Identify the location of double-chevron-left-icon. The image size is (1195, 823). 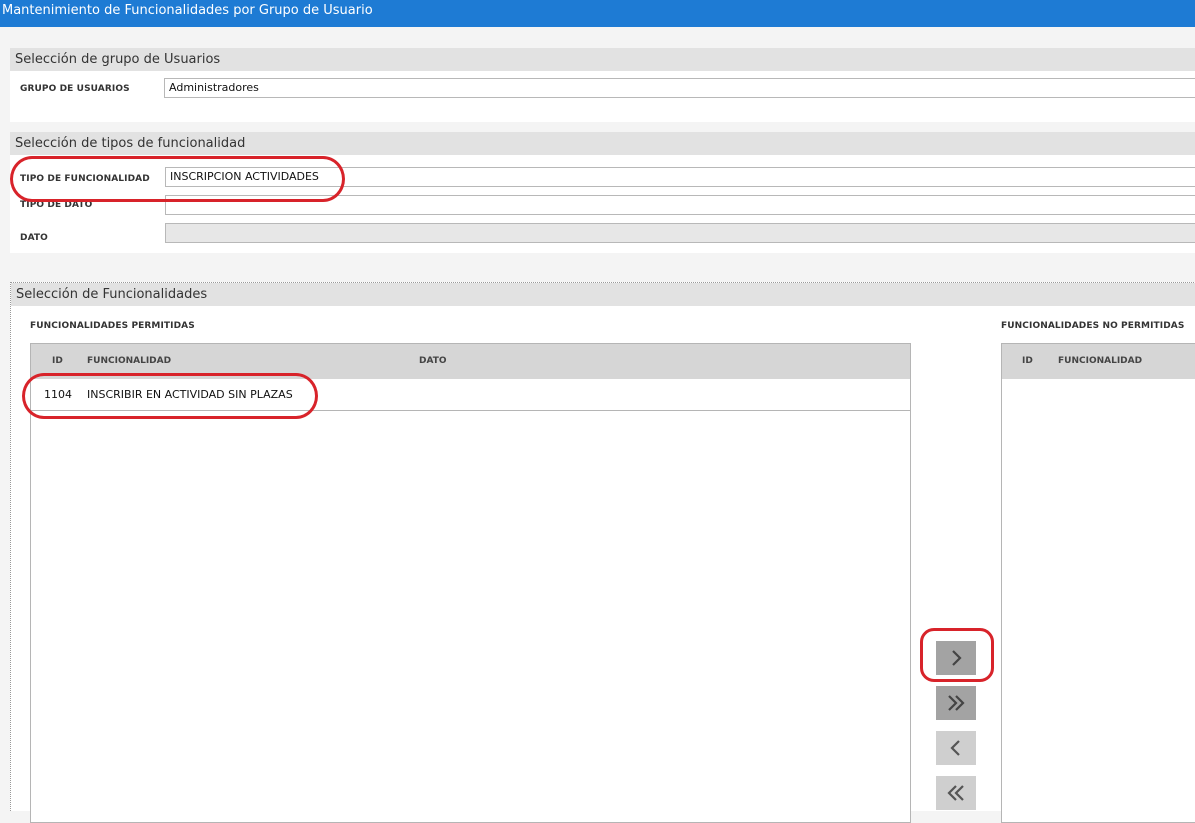
(955, 793).